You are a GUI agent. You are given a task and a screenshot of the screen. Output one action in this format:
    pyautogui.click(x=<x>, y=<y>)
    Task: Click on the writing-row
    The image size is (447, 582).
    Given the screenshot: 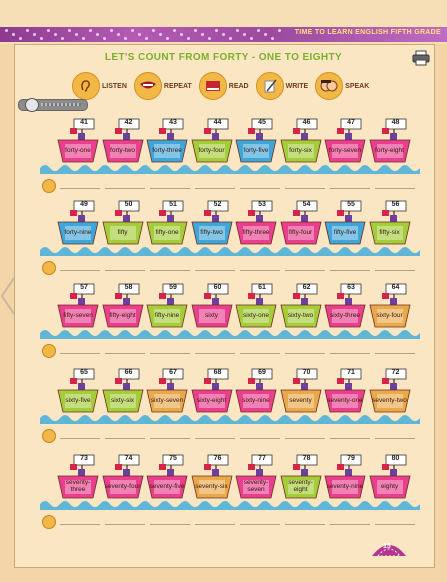 What is the action you would take?
    pyautogui.click(x=232, y=435)
    